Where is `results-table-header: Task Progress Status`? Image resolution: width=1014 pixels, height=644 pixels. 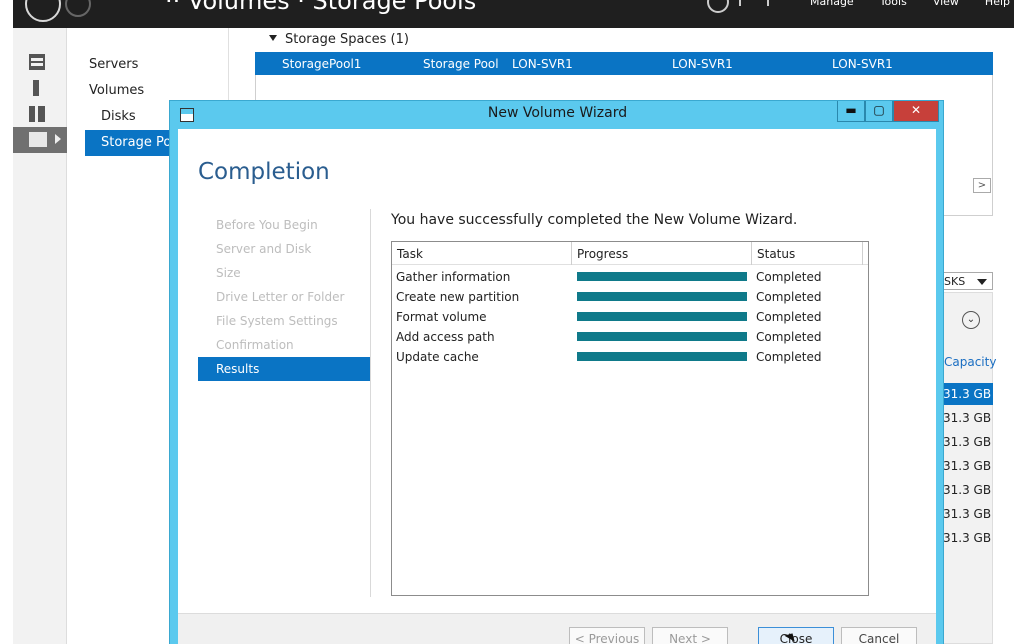
results-table-header: Task Progress Status is located at coordinates (630, 253).